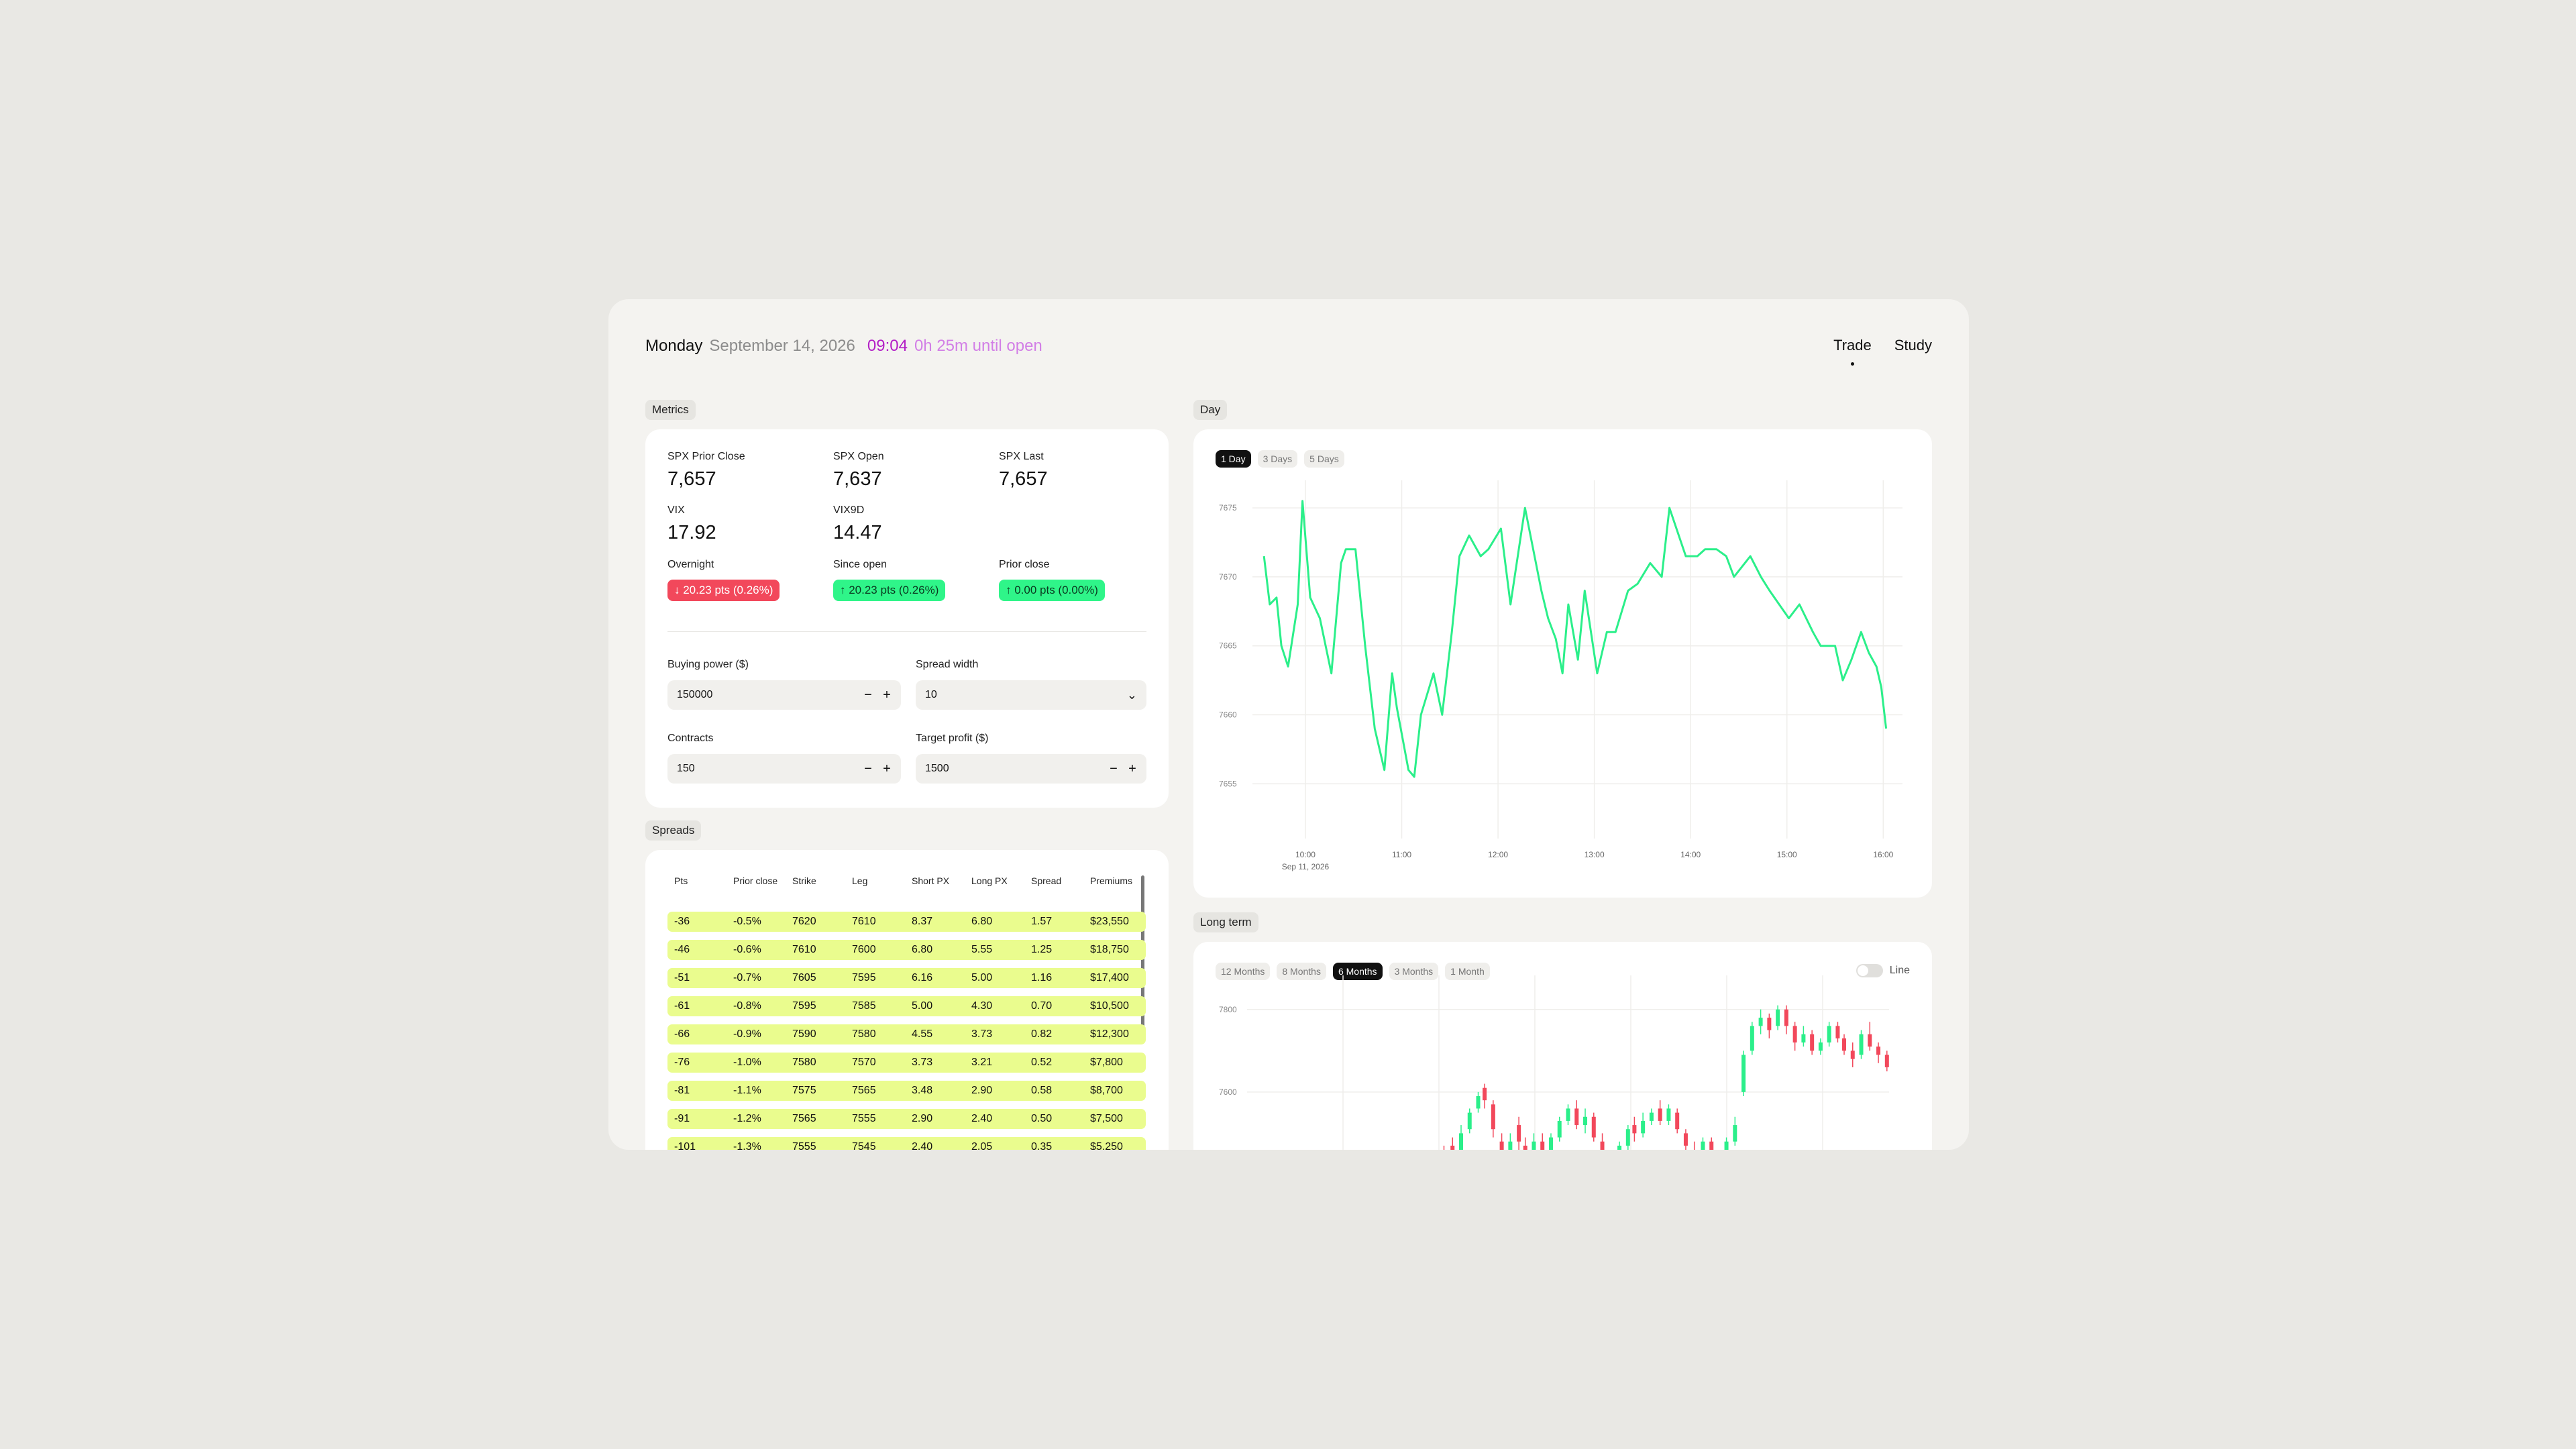 This screenshot has height=1449, width=2576. I want to click on spreads-section-label: Spreads, so click(673, 830).